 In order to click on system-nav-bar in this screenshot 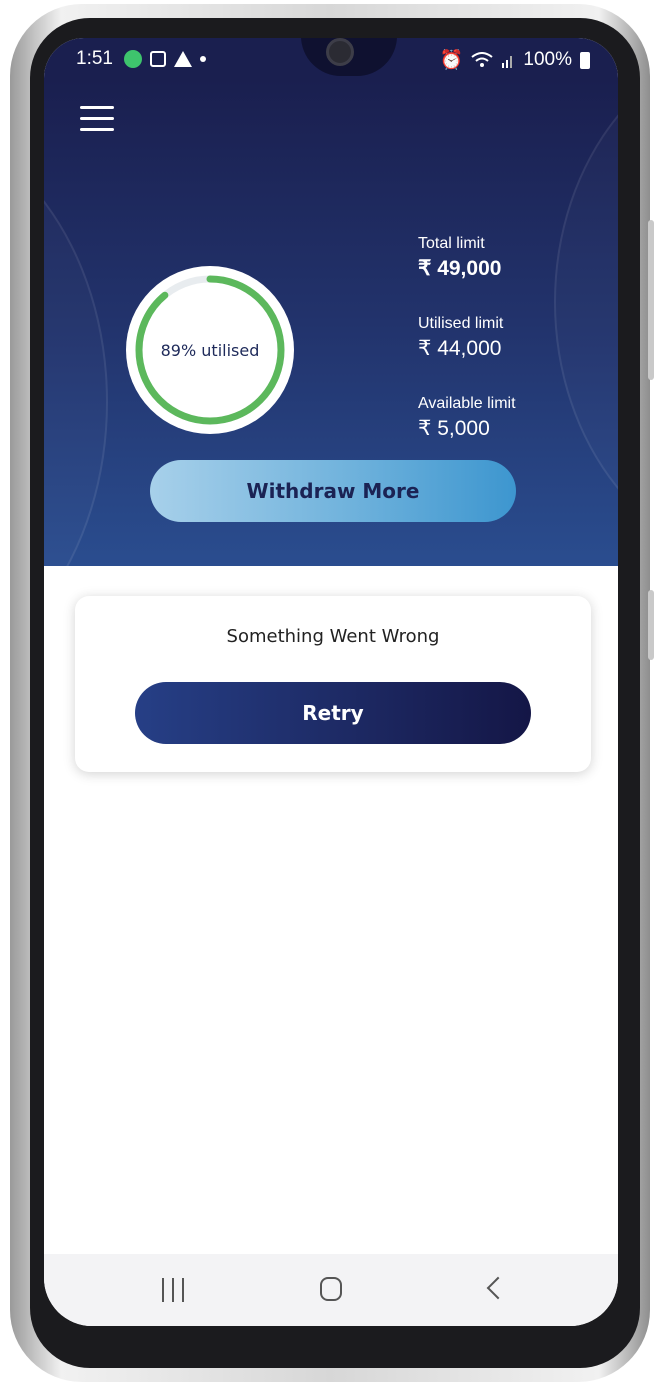, I will do `click(331, 1290)`.